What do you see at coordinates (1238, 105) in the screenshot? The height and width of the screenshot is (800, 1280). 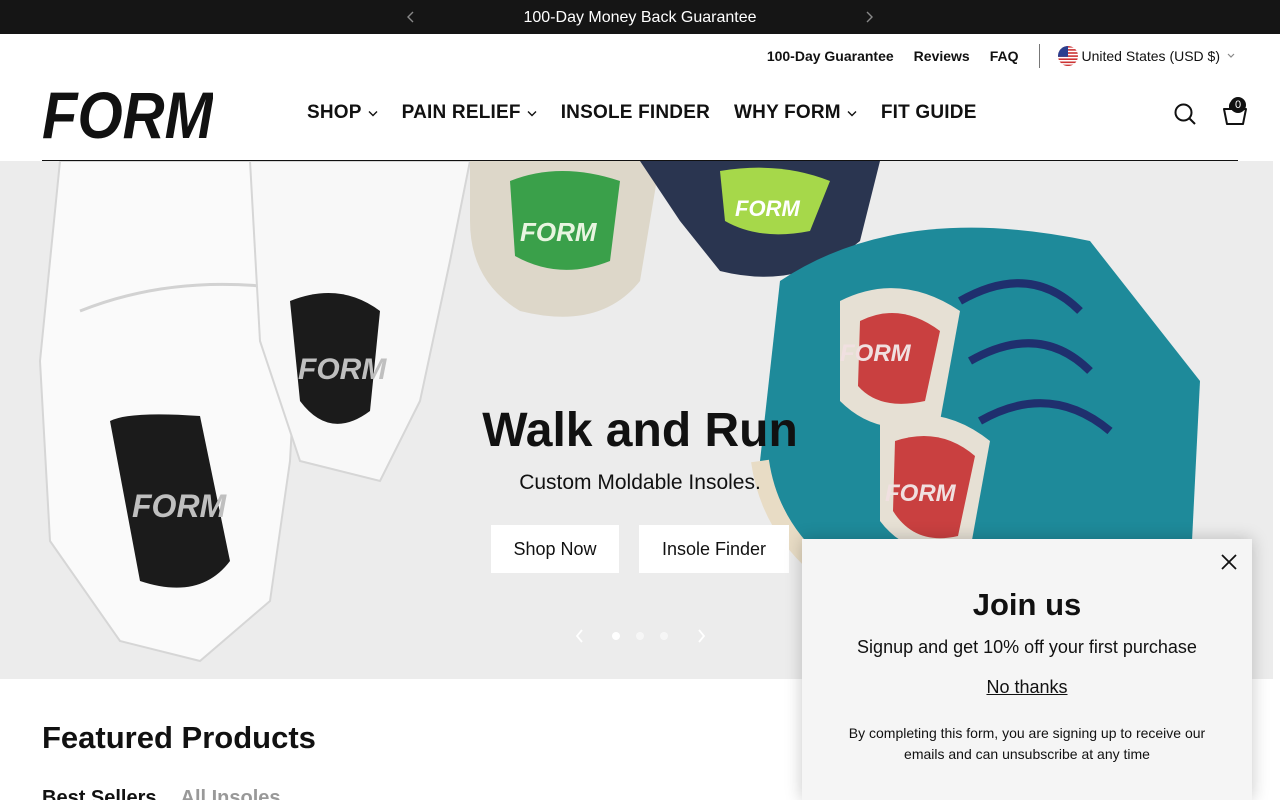 I see `cart-count-badge: 0` at bounding box center [1238, 105].